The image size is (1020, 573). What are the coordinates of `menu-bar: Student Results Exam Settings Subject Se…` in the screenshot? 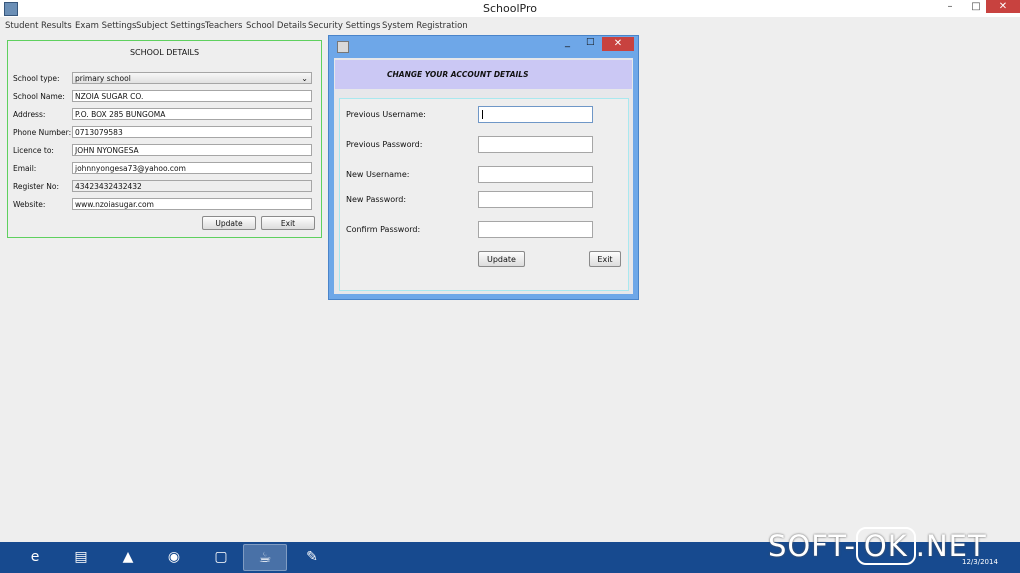 It's located at (510, 26).